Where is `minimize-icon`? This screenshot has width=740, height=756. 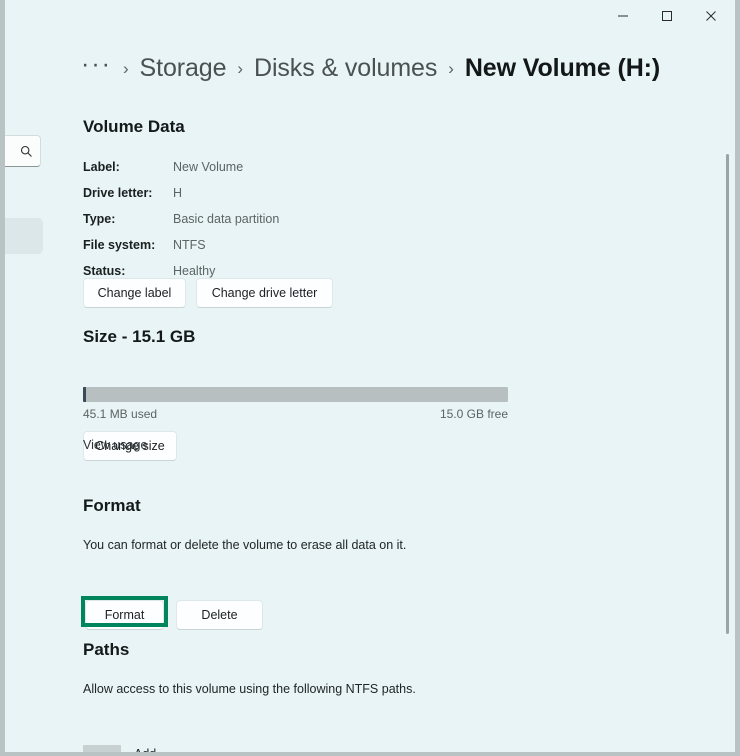 minimize-icon is located at coordinates (623, 16).